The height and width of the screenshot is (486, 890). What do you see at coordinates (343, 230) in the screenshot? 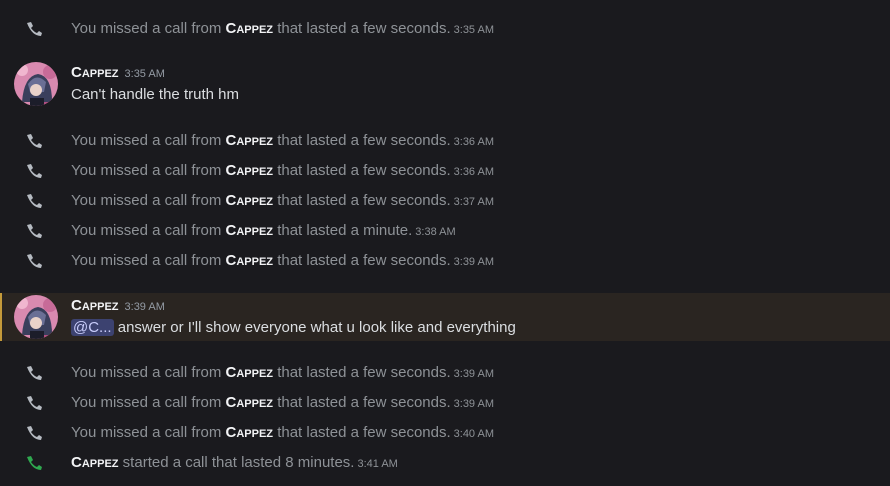
I see `event-suffix: that lasted a minute.` at bounding box center [343, 230].